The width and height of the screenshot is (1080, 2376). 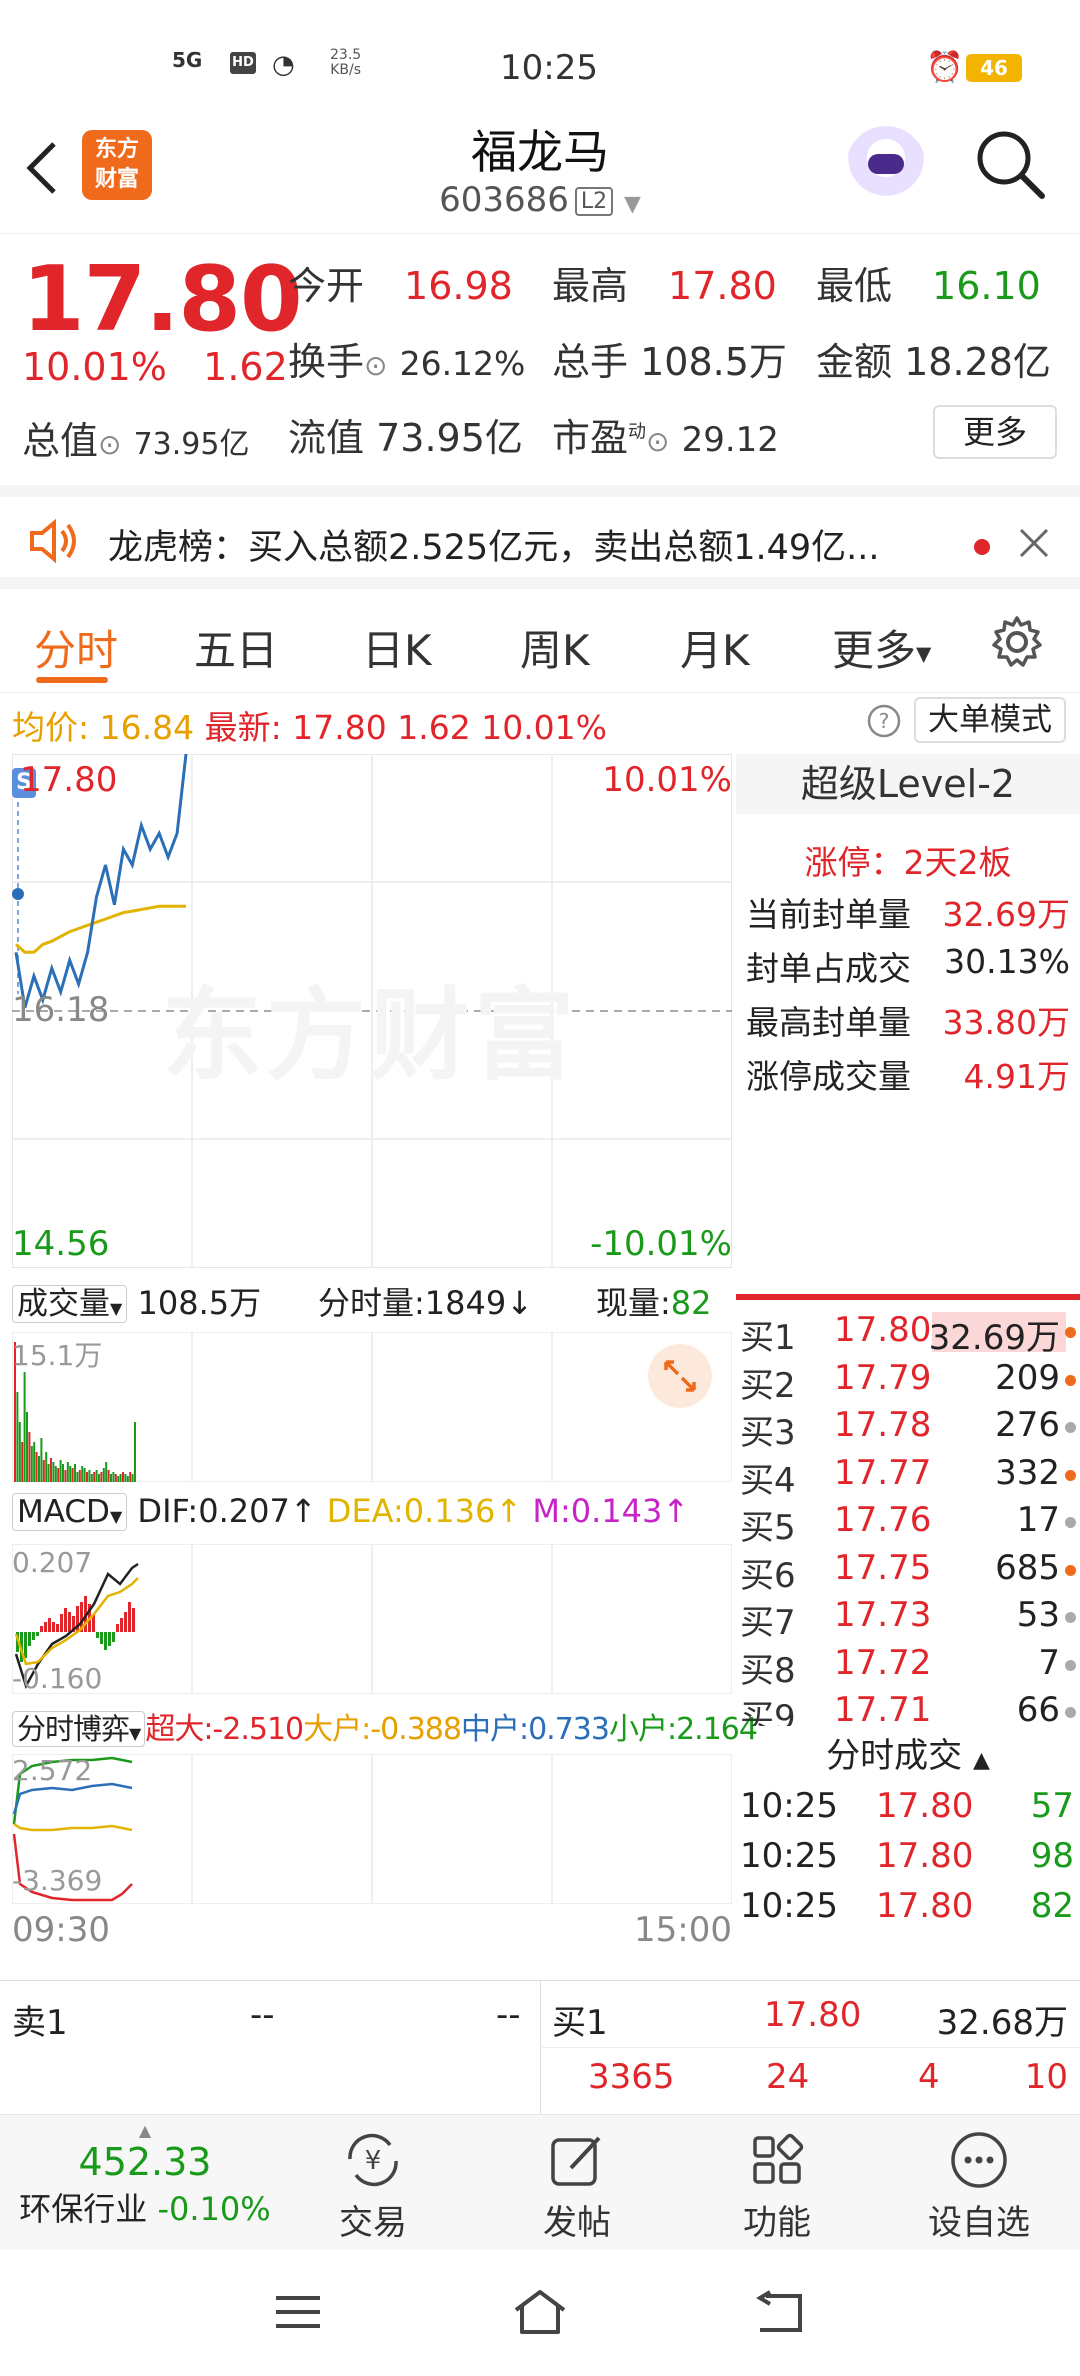 What do you see at coordinates (407, 362) in the screenshot?
I see `turnover-cell: 换手⊙ 26.12%` at bounding box center [407, 362].